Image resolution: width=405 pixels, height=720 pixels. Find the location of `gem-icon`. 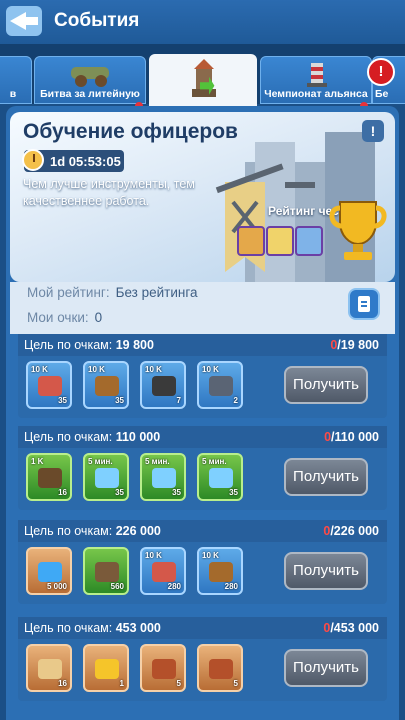

gem-icon is located at coordinates (50, 572).